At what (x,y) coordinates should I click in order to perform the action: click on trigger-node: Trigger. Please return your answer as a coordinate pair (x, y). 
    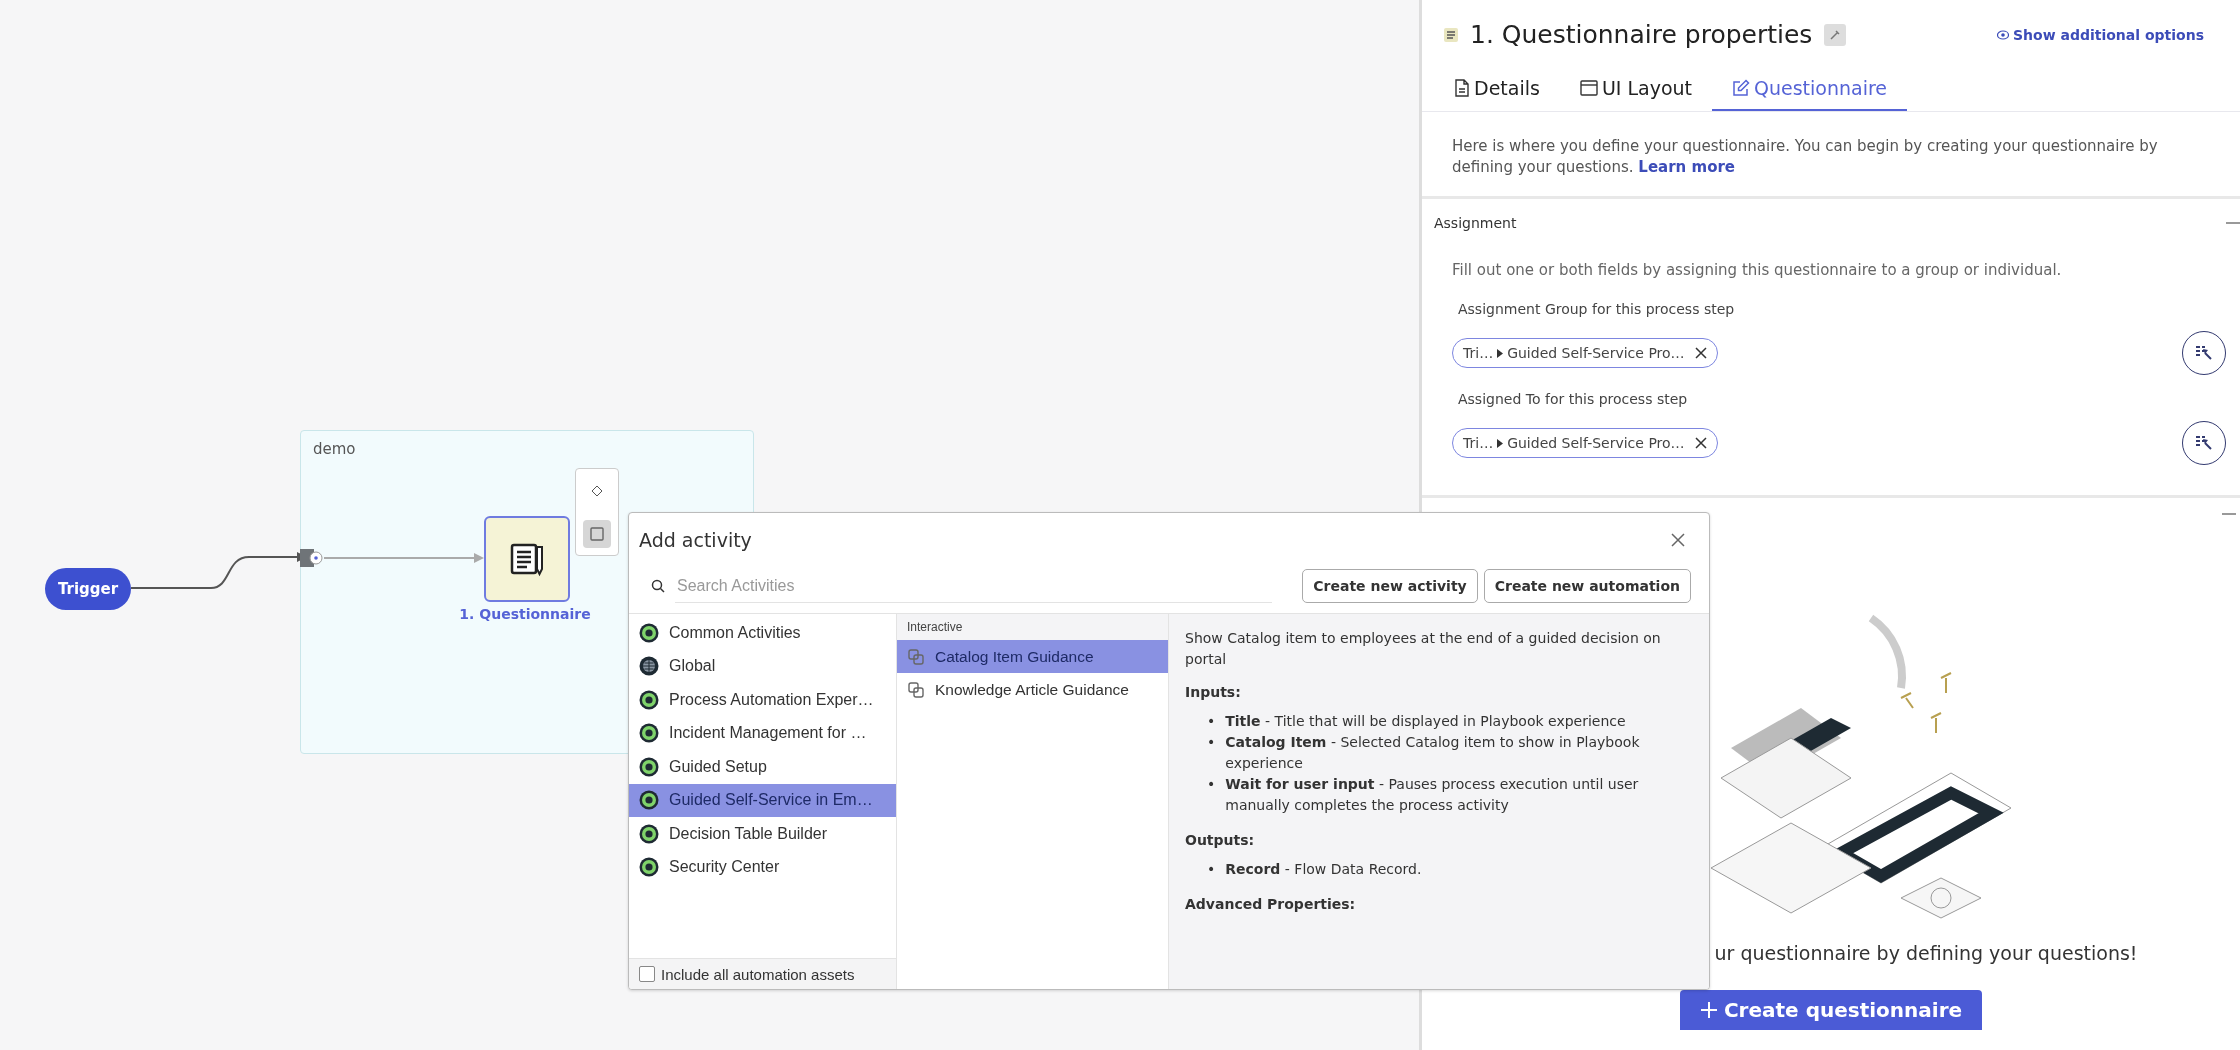
    Looking at the image, I should click on (88, 589).